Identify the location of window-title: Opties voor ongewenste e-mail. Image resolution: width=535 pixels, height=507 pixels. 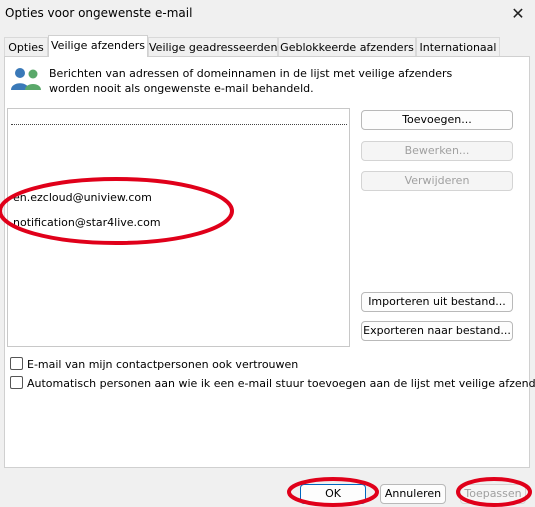
(99, 13).